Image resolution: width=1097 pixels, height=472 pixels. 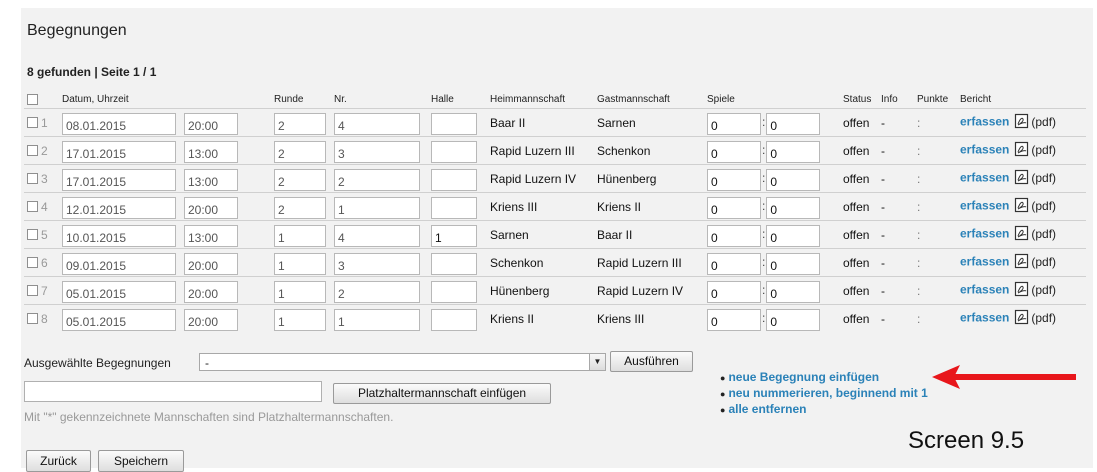 What do you see at coordinates (827, 393) in the screenshot?
I see `renumber-link: neu nummerieren, beginnend mit 1` at bounding box center [827, 393].